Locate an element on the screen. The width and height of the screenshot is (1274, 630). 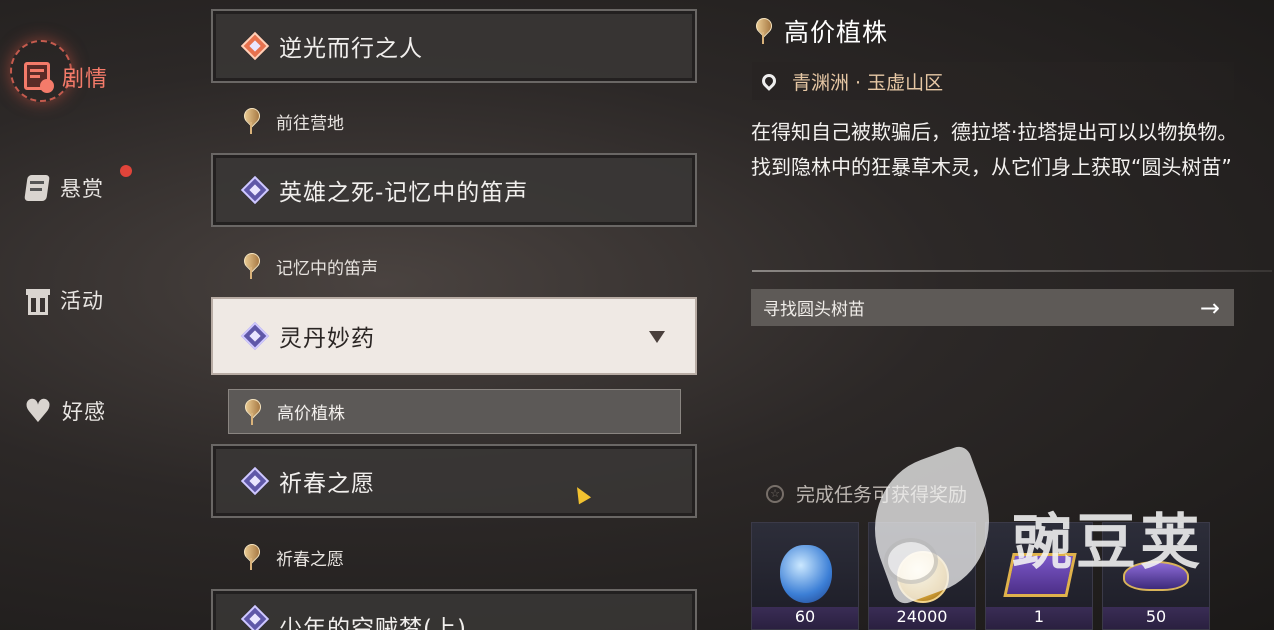
nav-story: 剧情 is located at coordinates (64, 77).